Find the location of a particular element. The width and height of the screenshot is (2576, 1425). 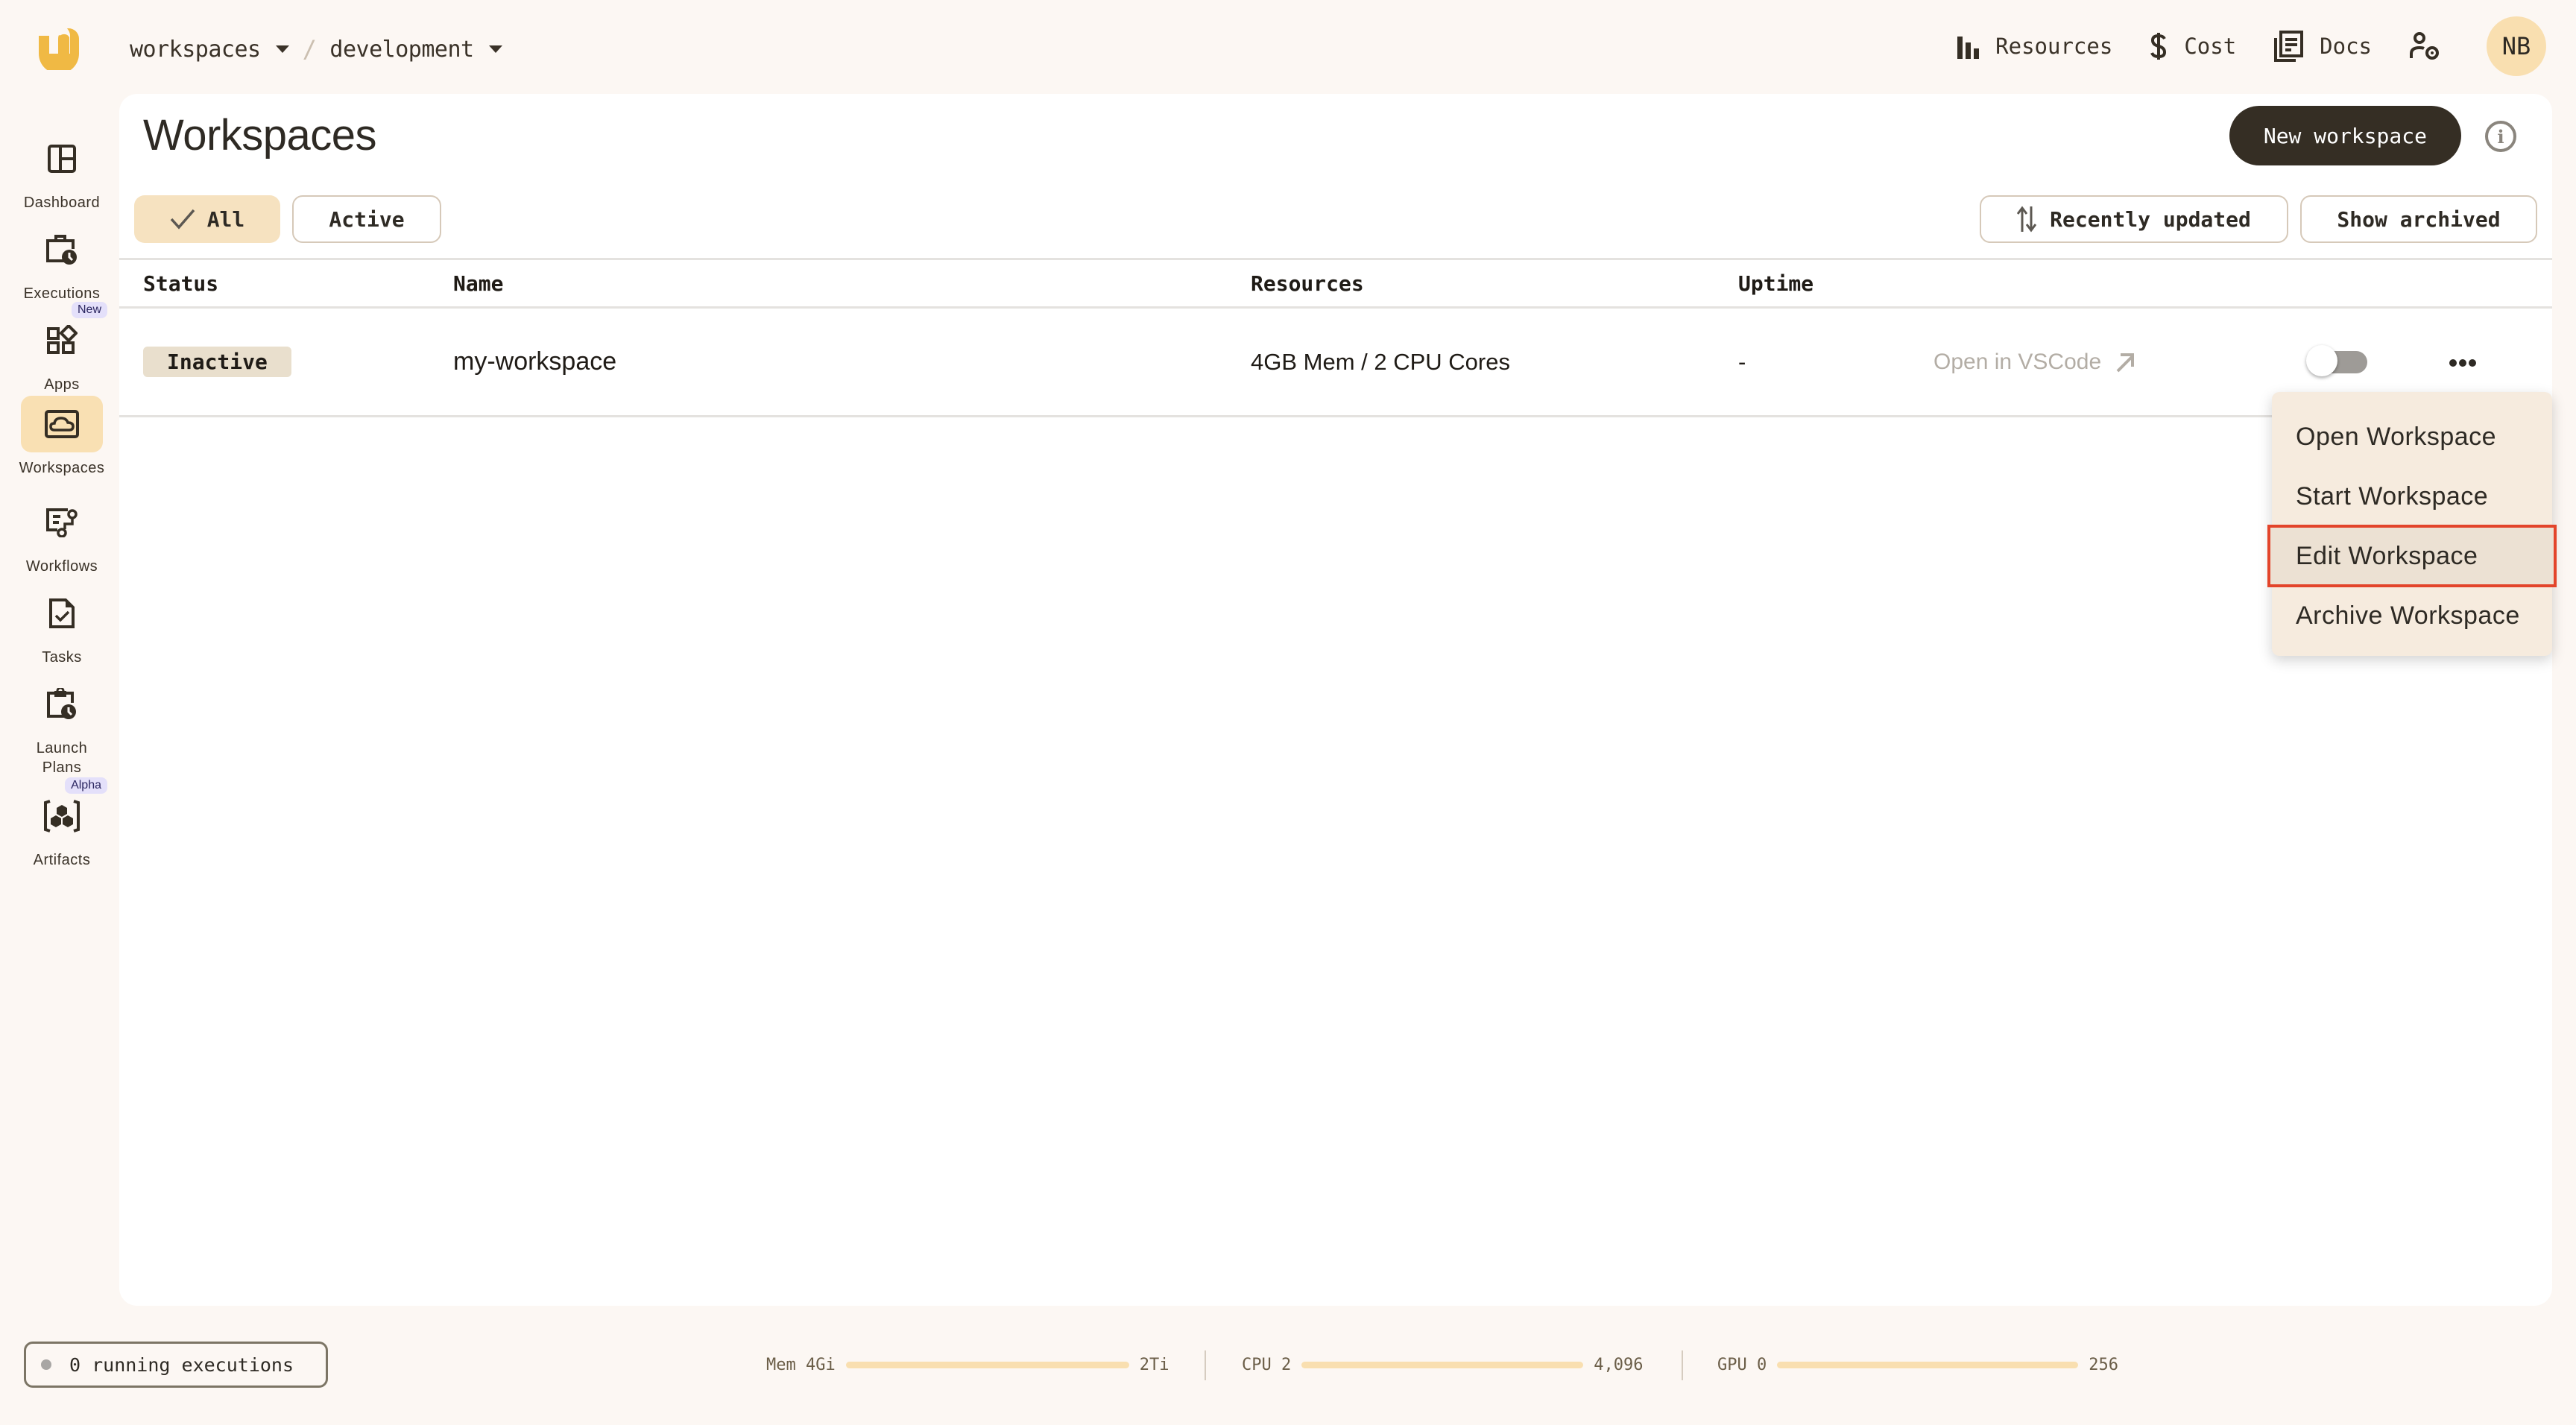

column-header-status: Status is located at coordinates (180, 283).